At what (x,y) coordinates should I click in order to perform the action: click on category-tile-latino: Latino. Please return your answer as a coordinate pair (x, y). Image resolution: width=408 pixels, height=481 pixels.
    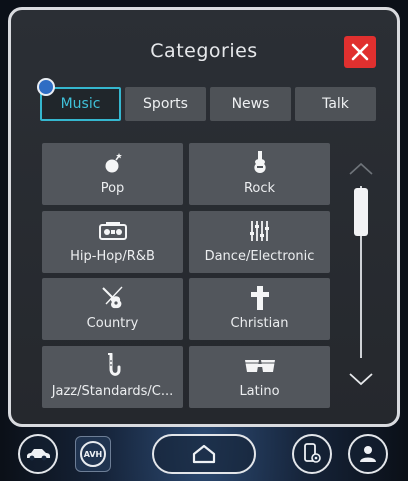
    Looking at the image, I should click on (259, 377).